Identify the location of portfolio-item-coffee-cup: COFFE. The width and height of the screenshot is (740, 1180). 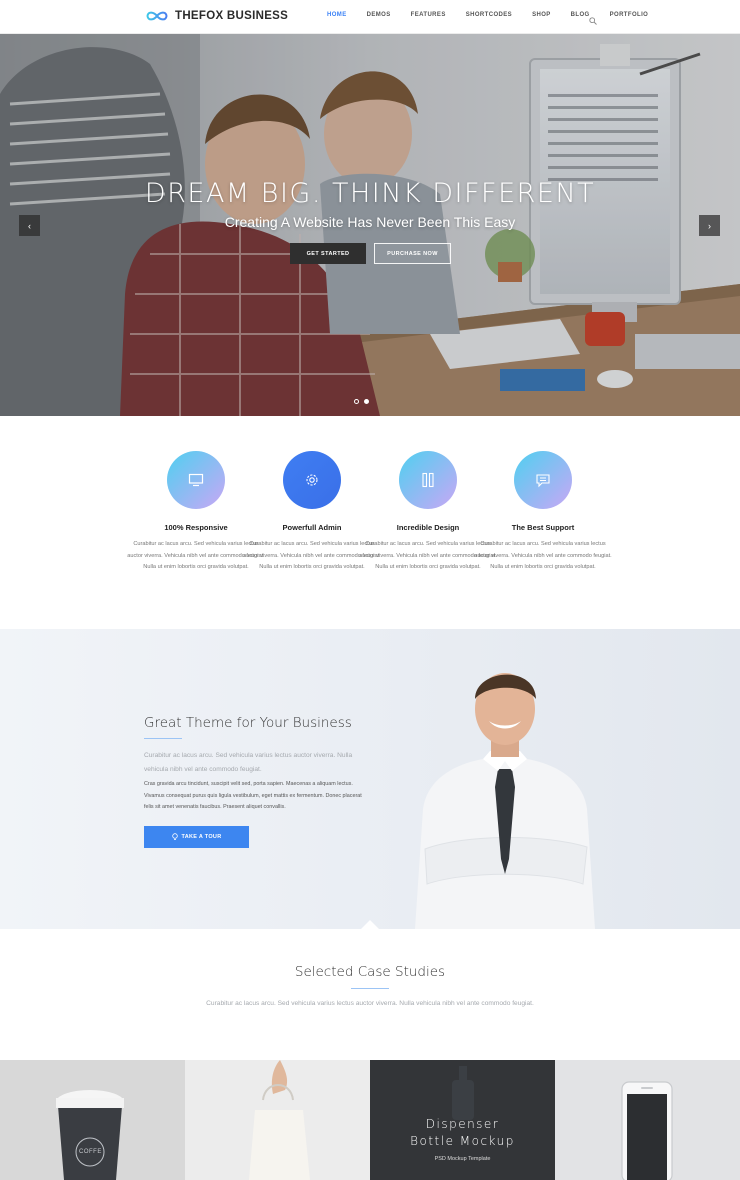
(92, 1120).